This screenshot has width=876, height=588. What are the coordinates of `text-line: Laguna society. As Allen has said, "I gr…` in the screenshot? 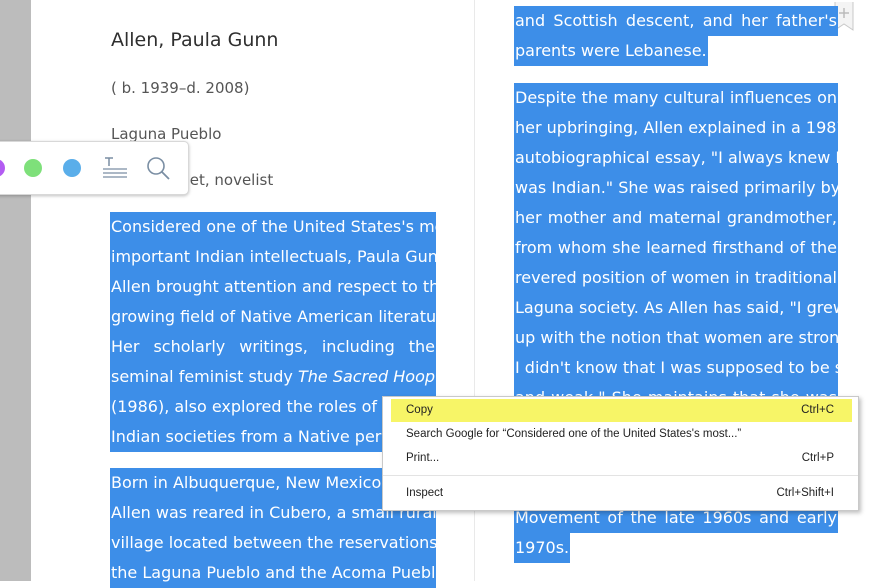 It's located at (676, 308).